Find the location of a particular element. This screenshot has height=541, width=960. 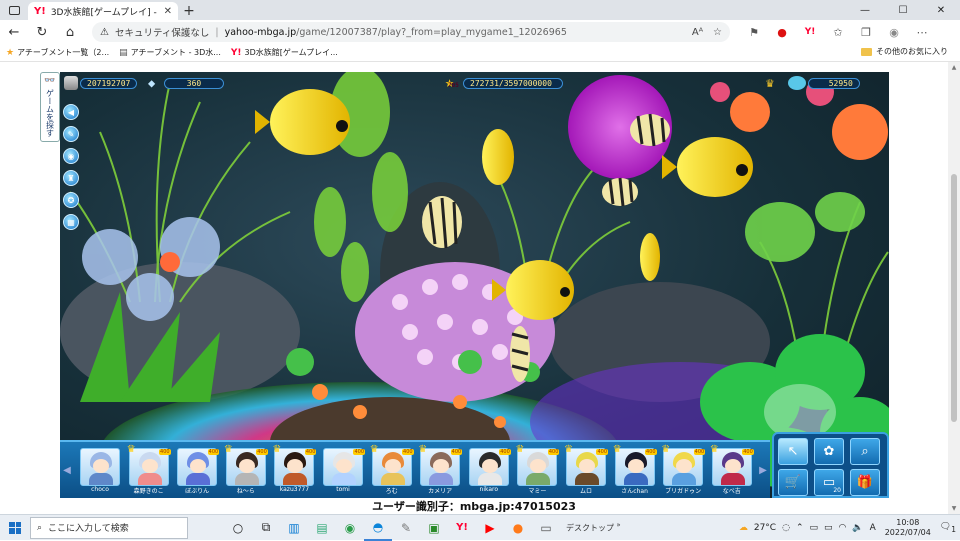

tab-close-icon: ✕ is located at coordinates (168, 11).